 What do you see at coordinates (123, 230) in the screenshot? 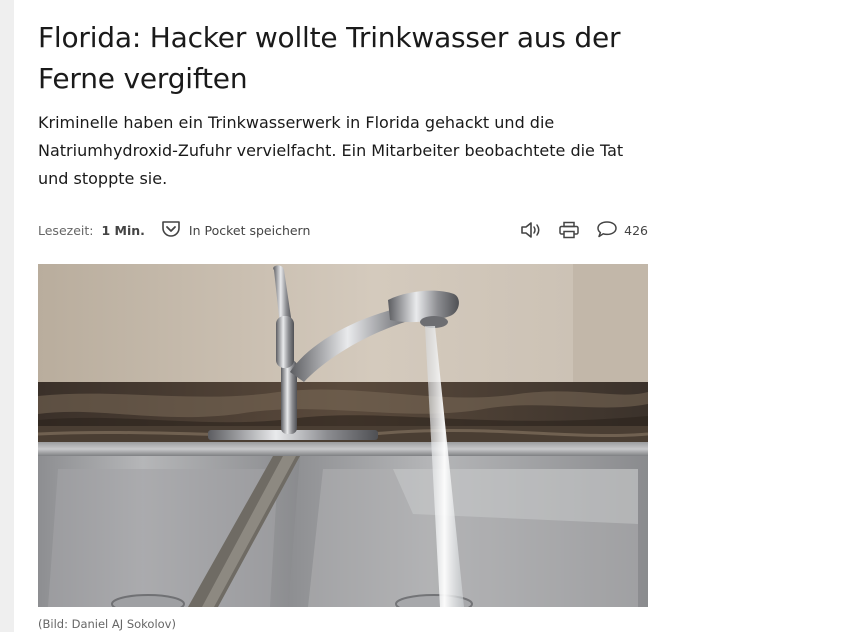
I see `reading-time-value: 1 Min.` at bounding box center [123, 230].